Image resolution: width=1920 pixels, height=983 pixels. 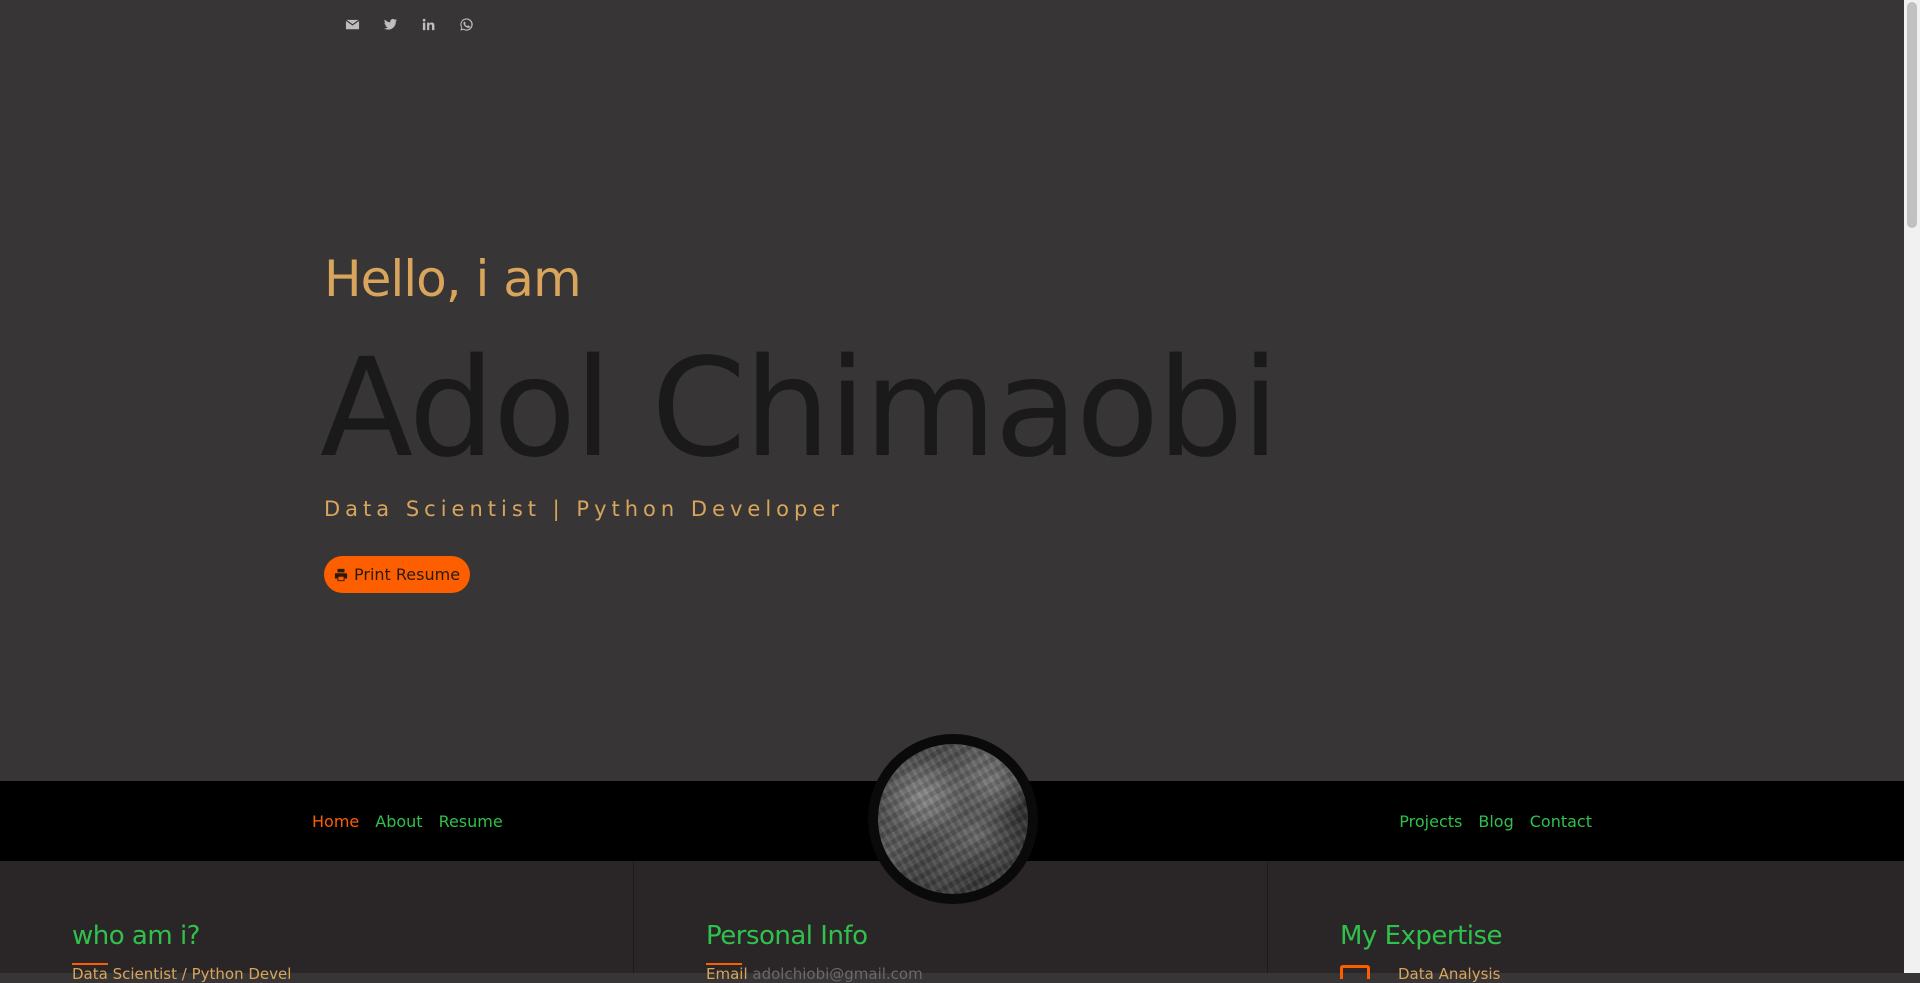 What do you see at coordinates (428, 24) in the screenshot?
I see `linkedin-icon` at bounding box center [428, 24].